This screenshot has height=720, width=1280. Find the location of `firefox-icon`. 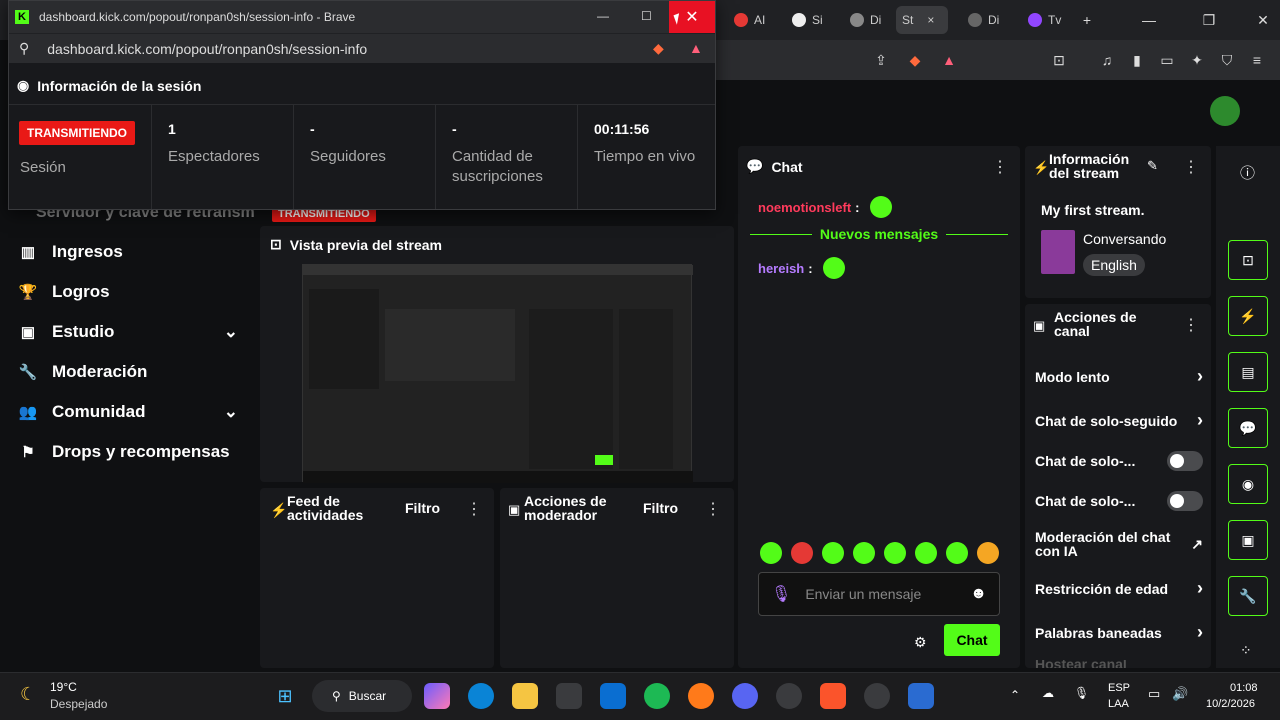

firefox-icon is located at coordinates (701, 696).